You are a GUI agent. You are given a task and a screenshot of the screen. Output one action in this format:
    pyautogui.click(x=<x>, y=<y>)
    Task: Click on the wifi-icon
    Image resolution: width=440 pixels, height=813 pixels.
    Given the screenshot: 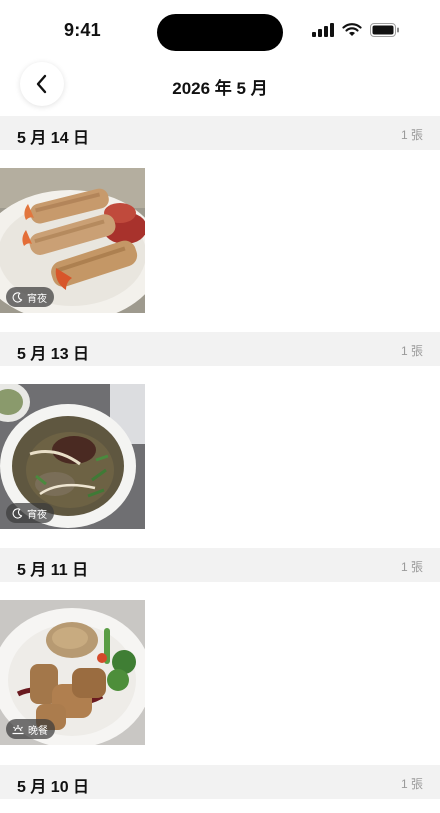 What is the action you would take?
    pyautogui.click(x=352, y=29)
    